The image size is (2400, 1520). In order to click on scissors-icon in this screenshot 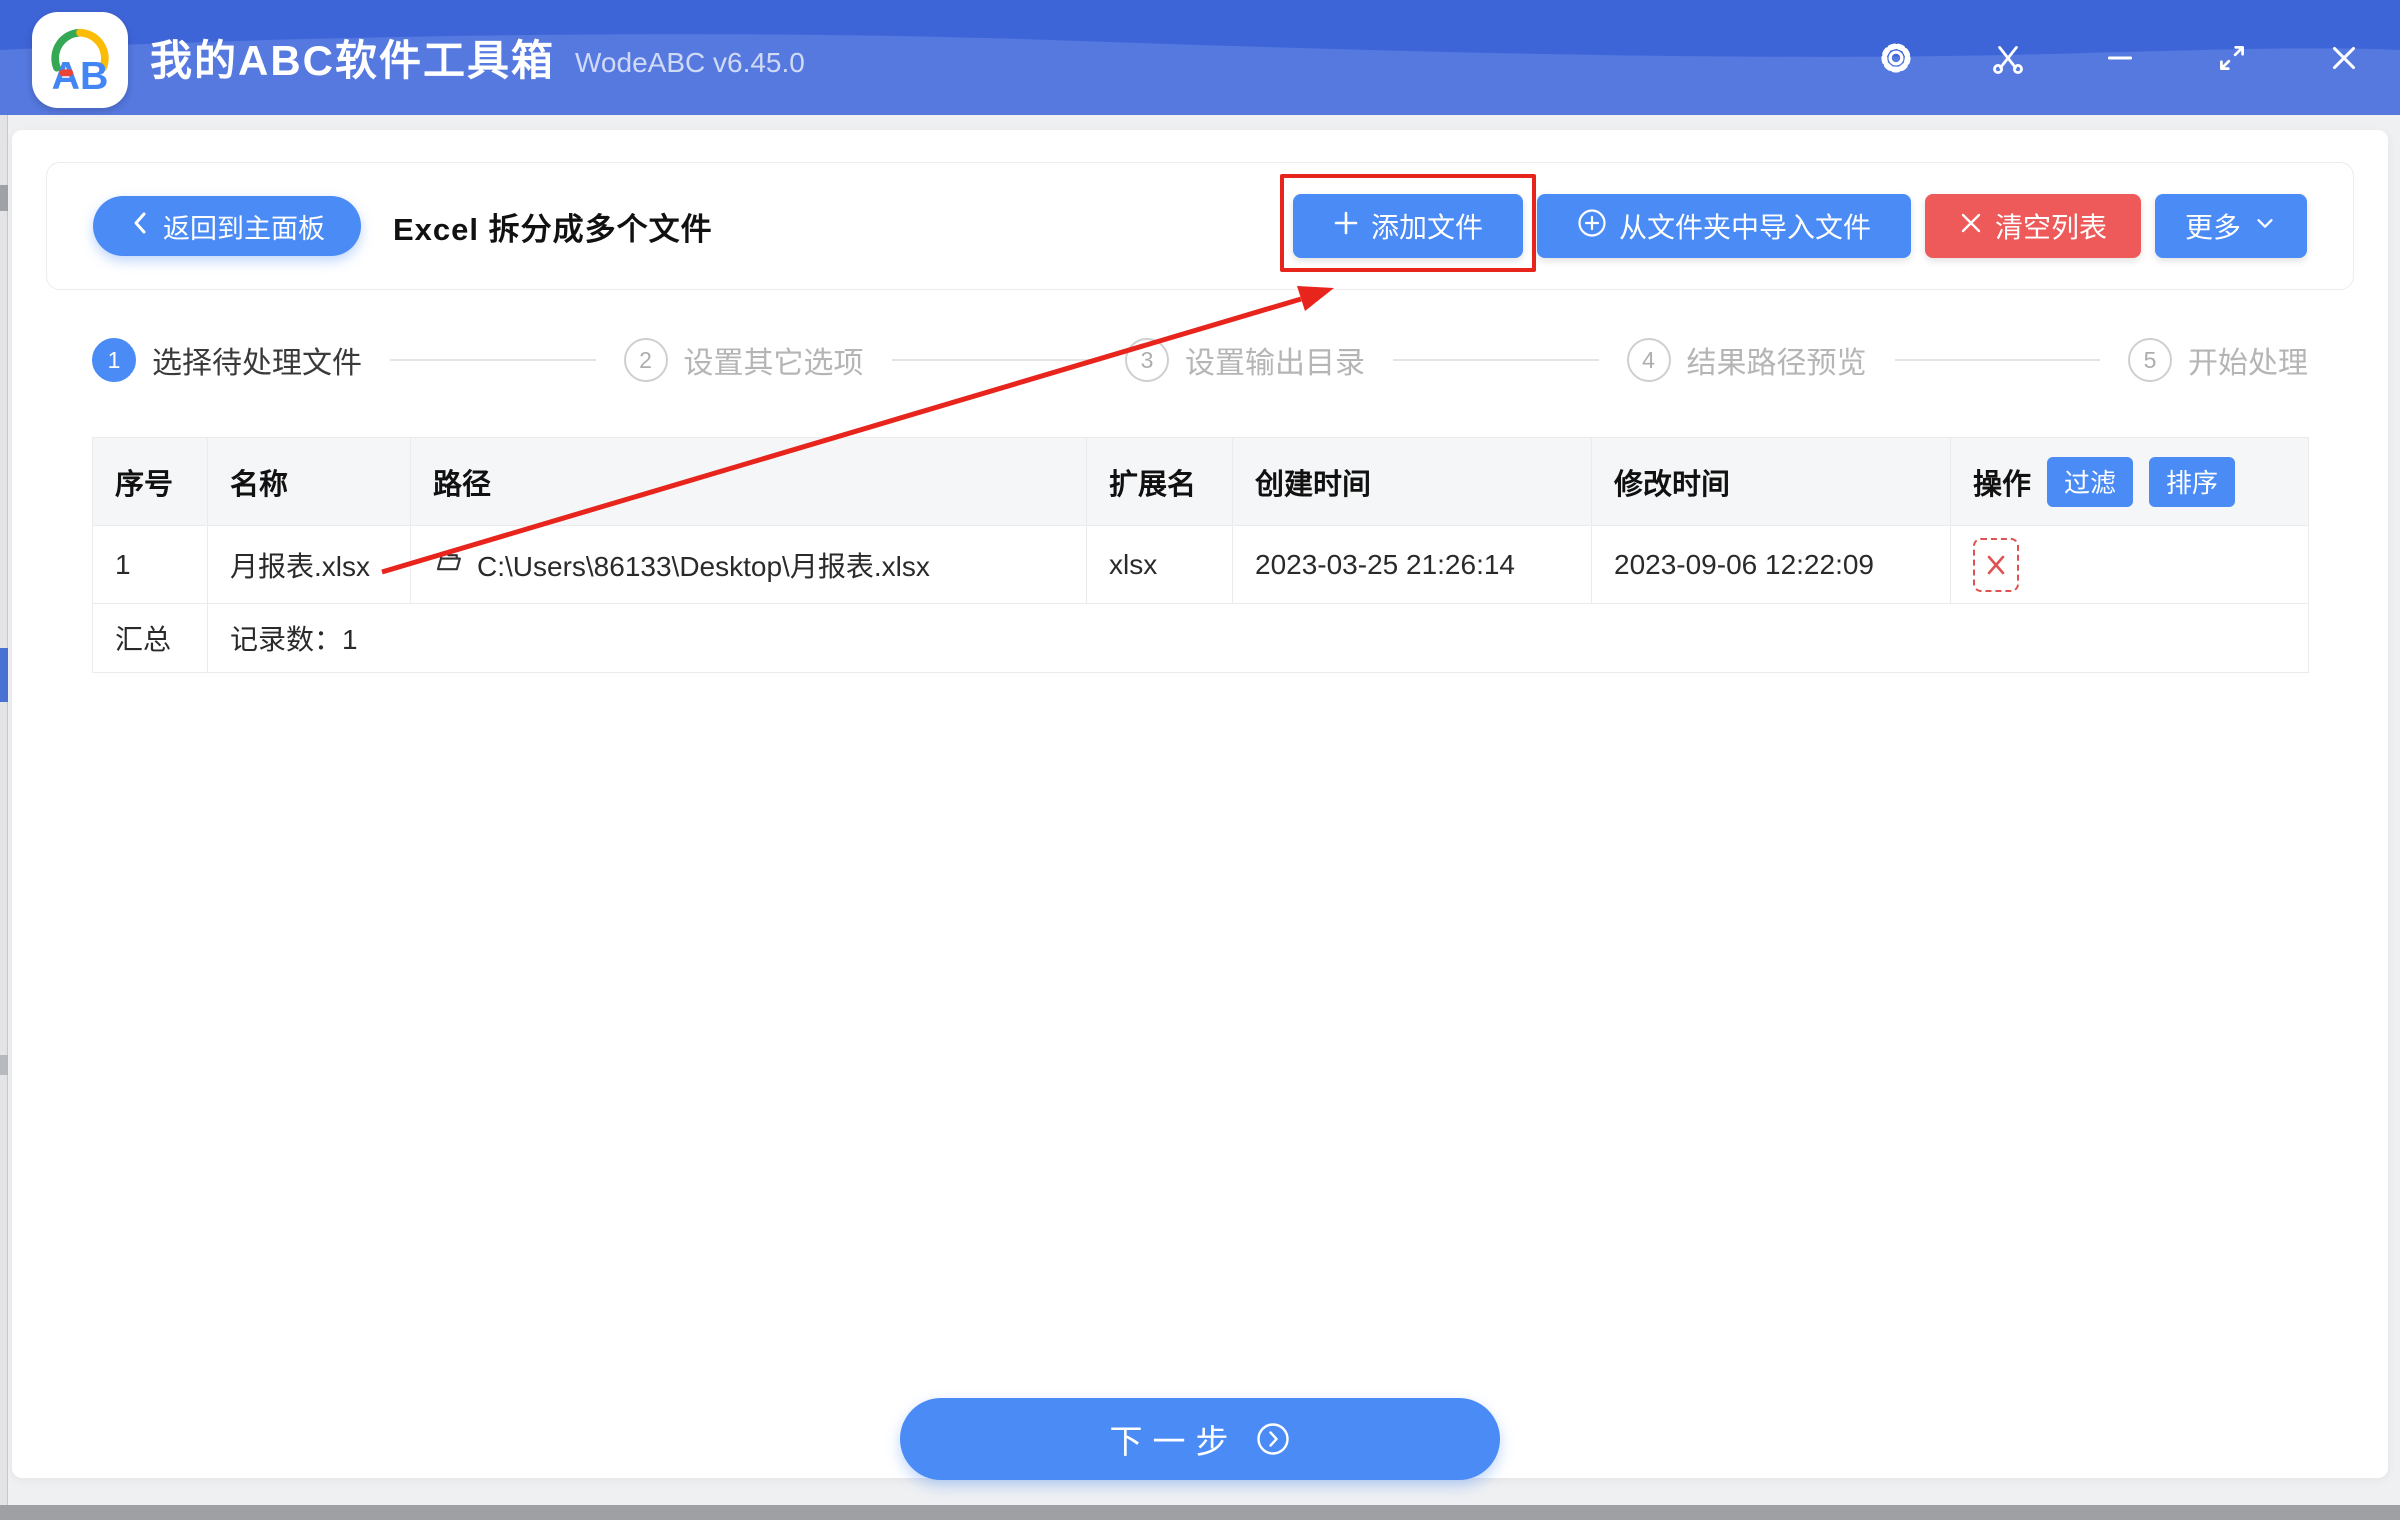, I will do `click(2008, 58)`.